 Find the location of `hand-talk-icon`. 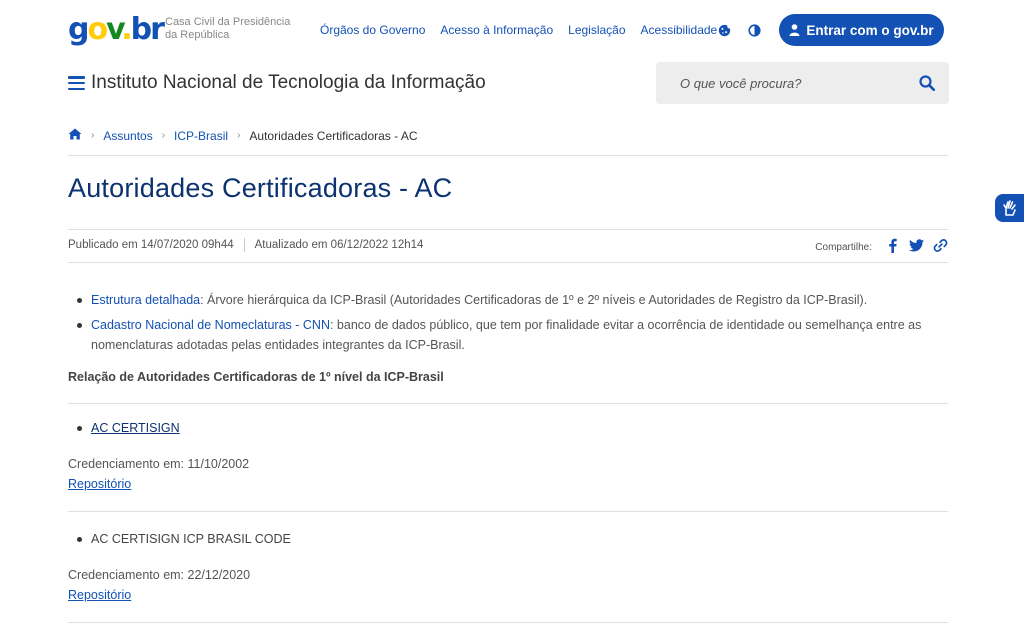

hand-talk-icon is located at coordinates (1009, 208).